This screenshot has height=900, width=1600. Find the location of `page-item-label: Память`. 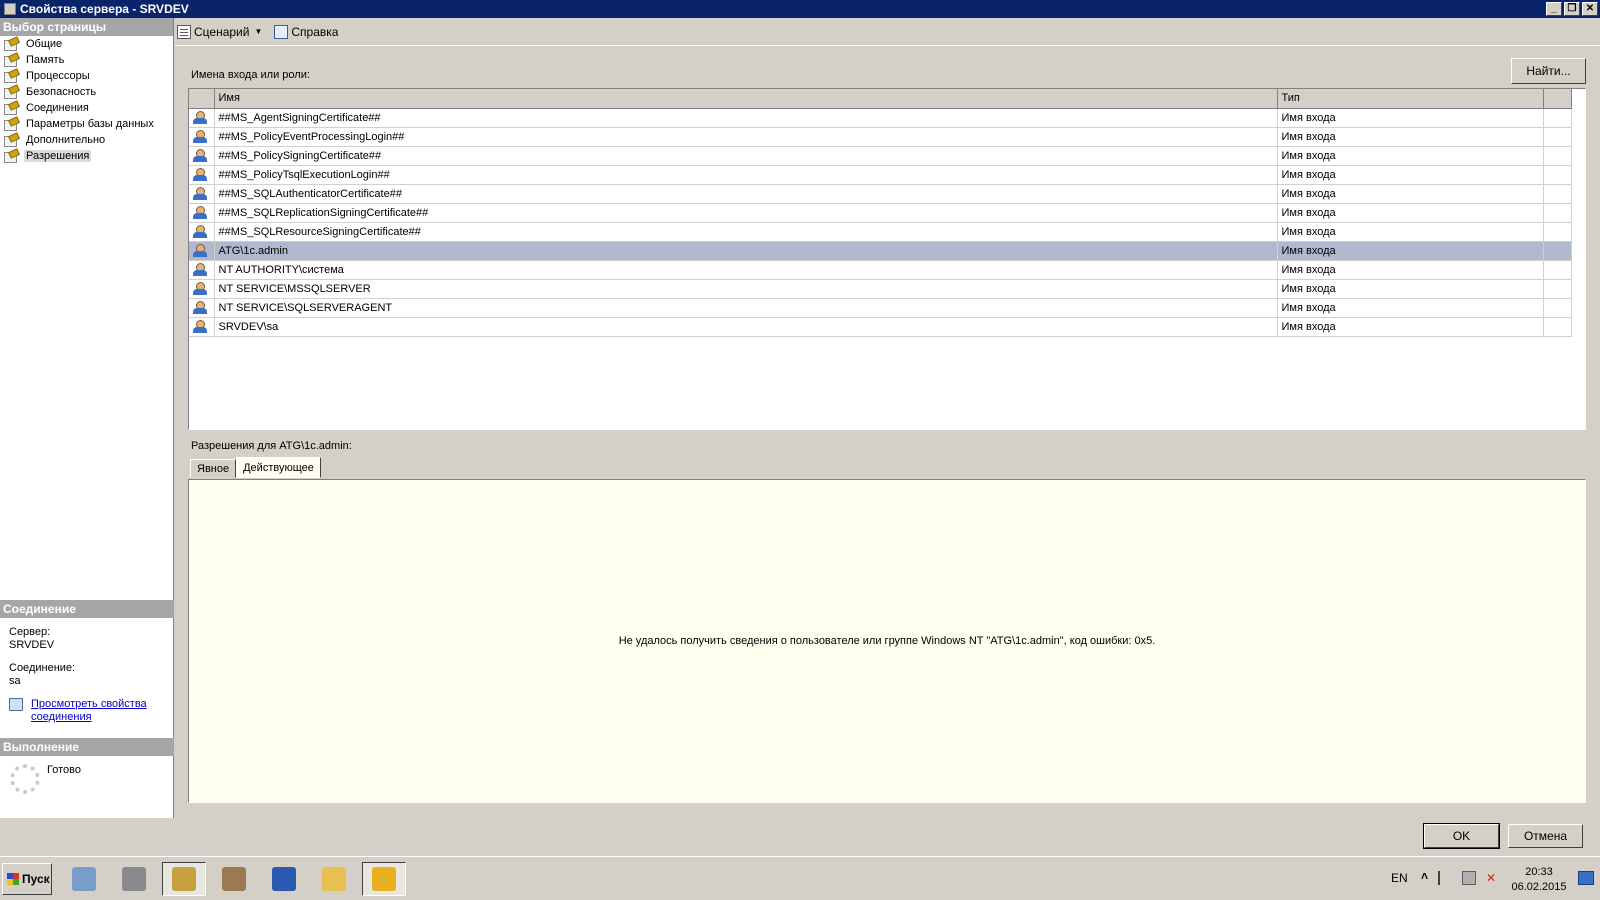

page-item-label: Память is located at coordinates (45, 60).